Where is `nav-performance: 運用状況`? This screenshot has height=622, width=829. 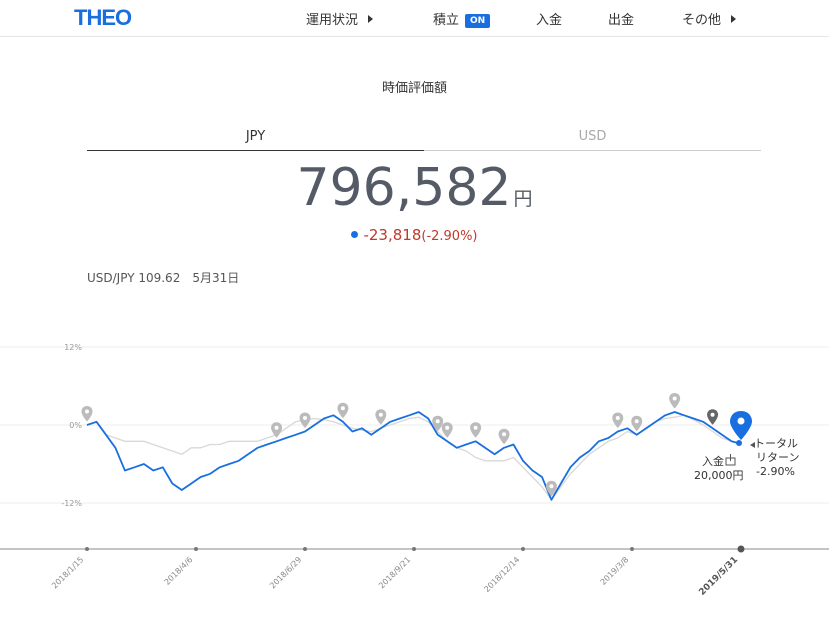
nav-performance: 運用状況 is located at coordinates (340, 18).